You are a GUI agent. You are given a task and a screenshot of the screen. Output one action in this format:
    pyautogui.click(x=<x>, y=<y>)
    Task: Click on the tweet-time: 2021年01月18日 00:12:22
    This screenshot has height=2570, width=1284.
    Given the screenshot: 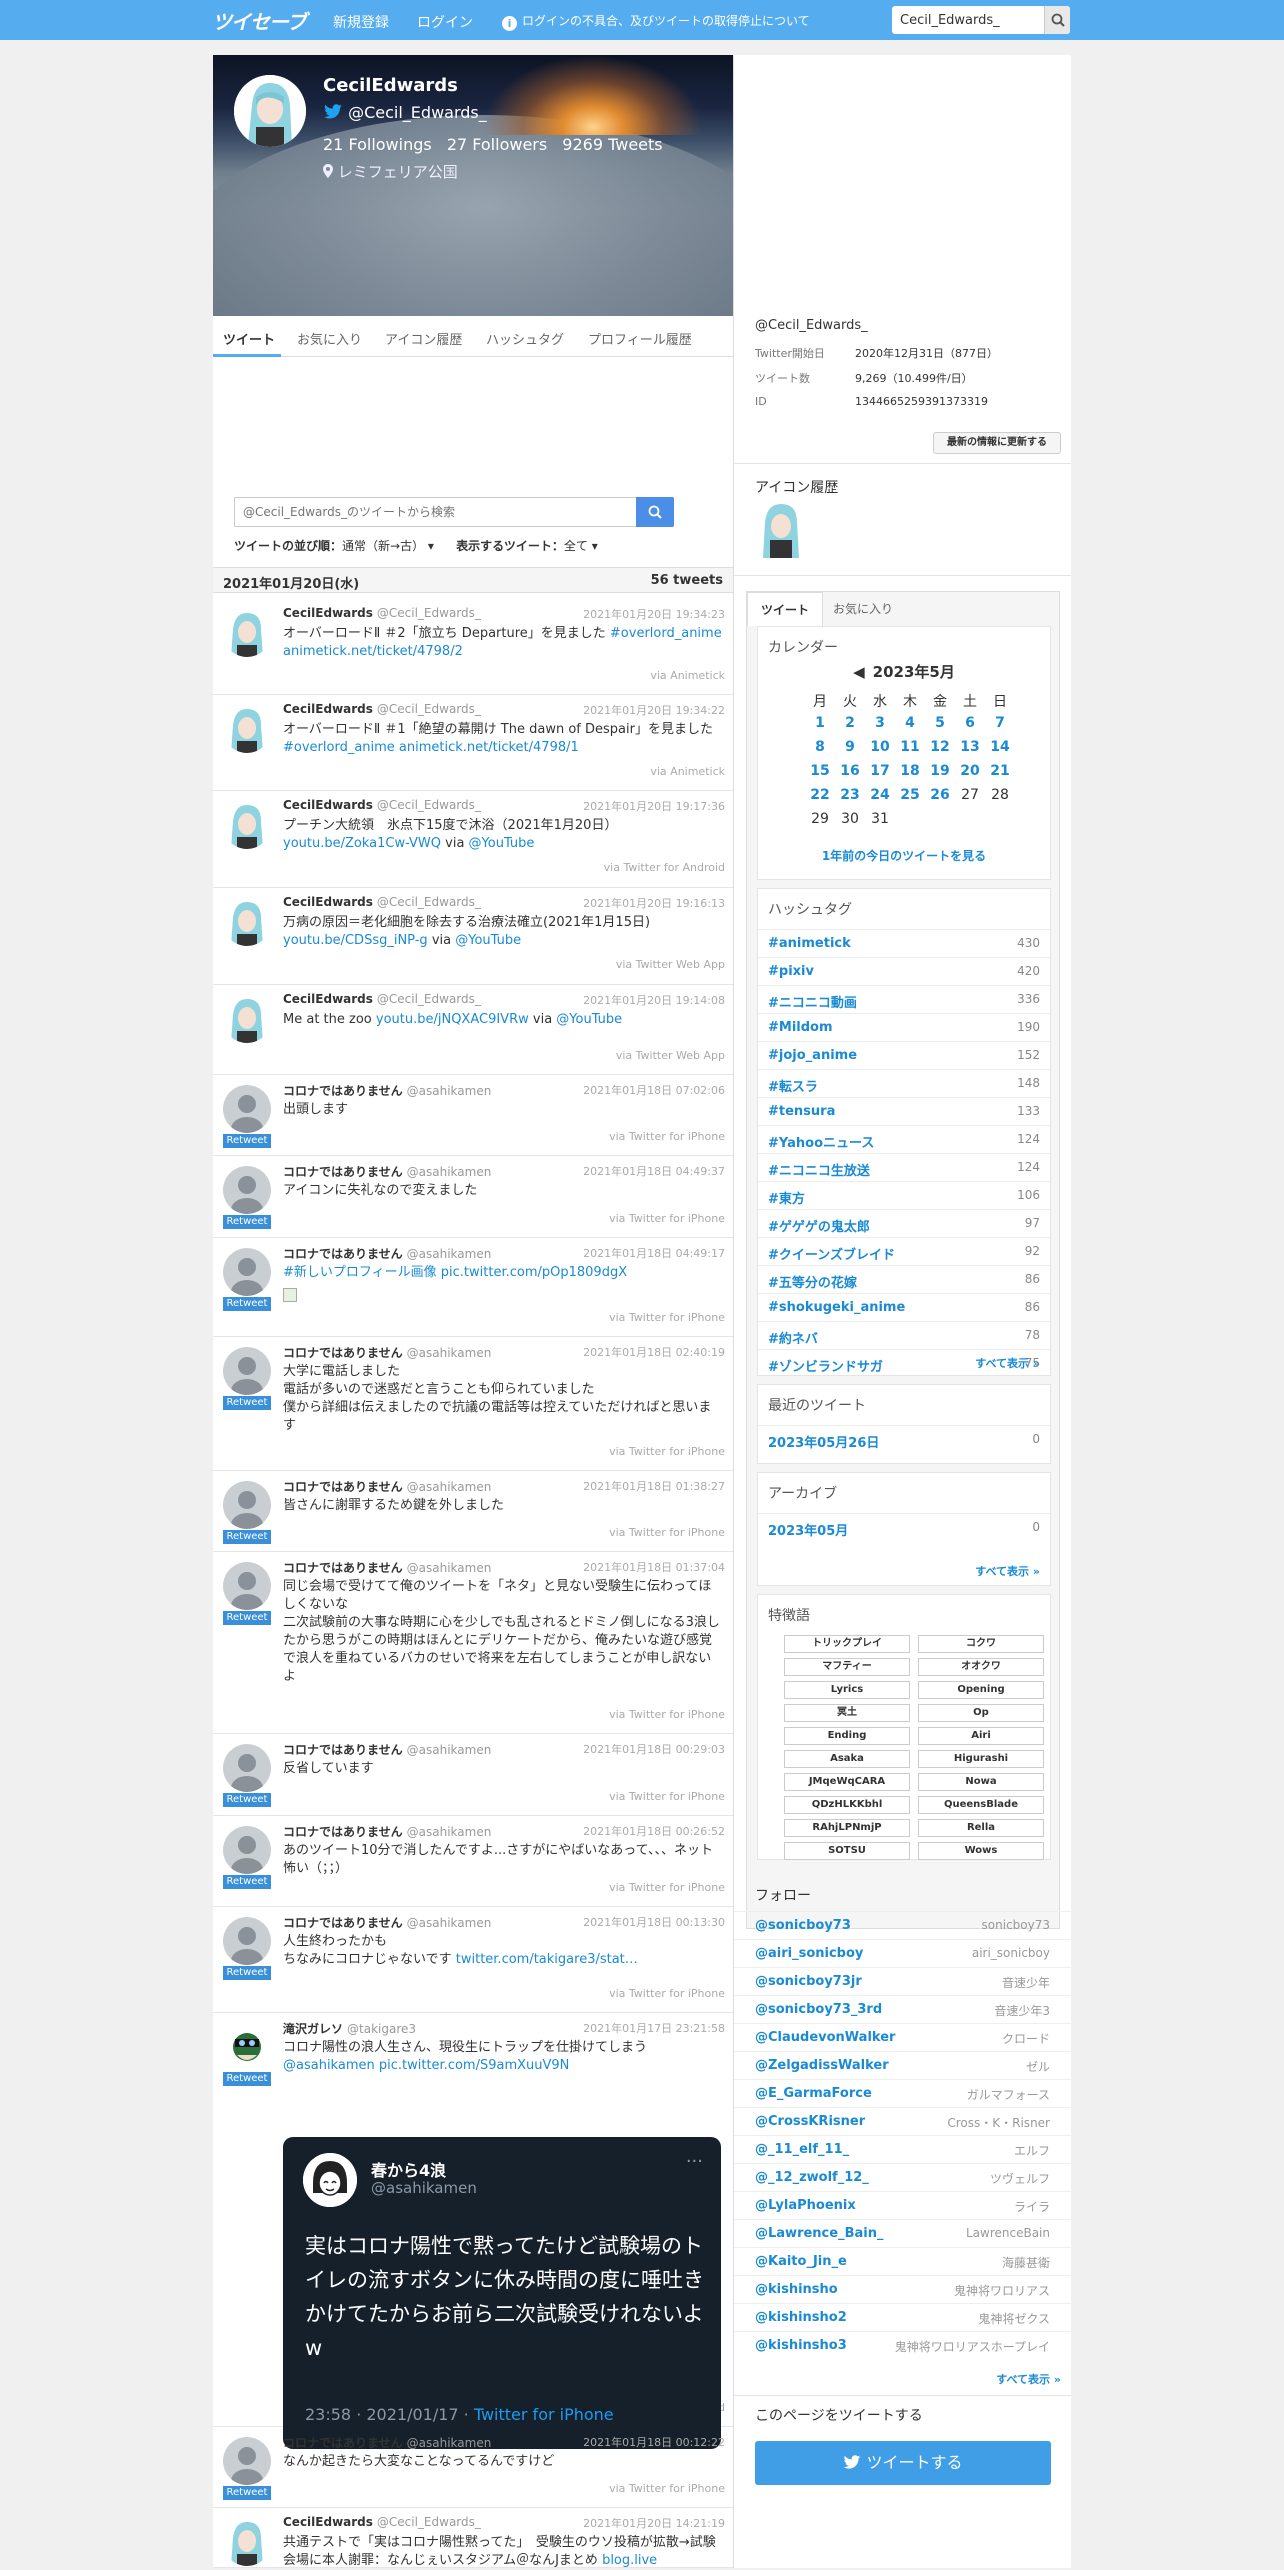 What is the action you would take?
    pyautogui.click(x=654, y=2442)
    